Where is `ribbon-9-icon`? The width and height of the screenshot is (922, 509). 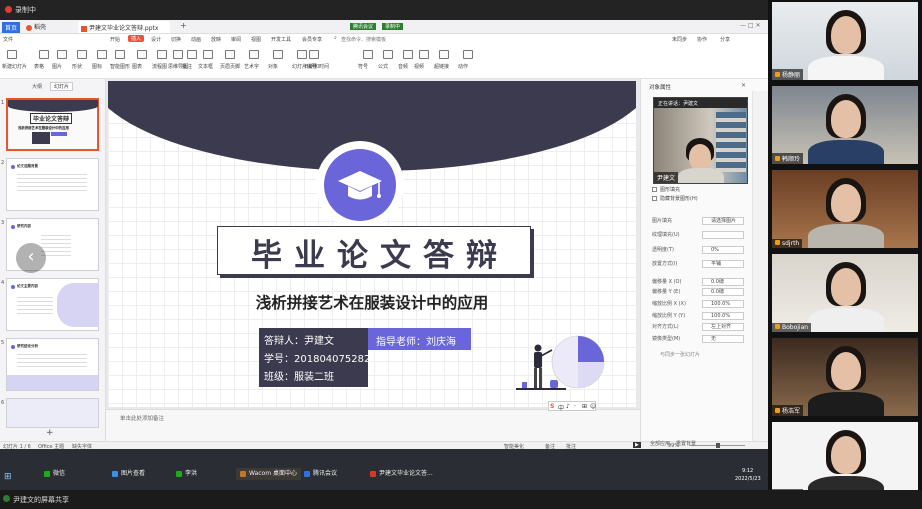
ribbon-9-icon is located at coordinates (192, 54).